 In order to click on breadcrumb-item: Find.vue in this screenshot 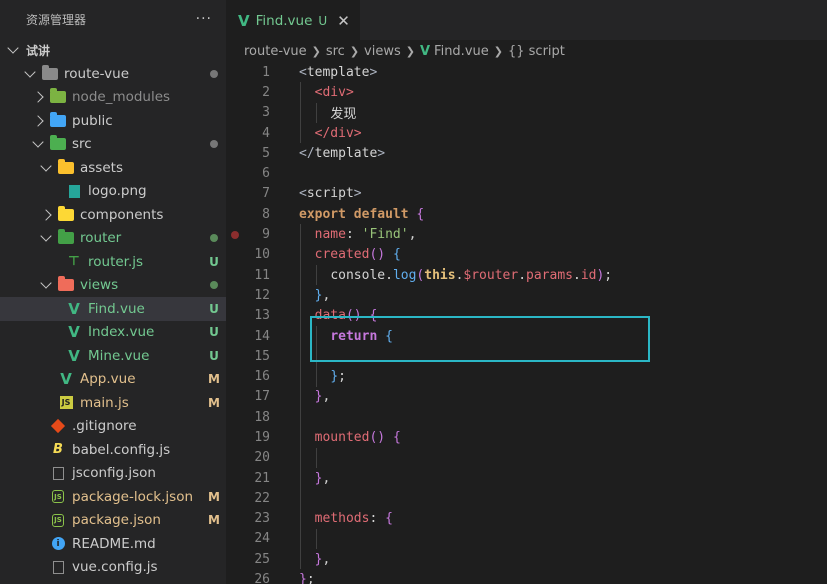, I will do `click(461, 51)`.